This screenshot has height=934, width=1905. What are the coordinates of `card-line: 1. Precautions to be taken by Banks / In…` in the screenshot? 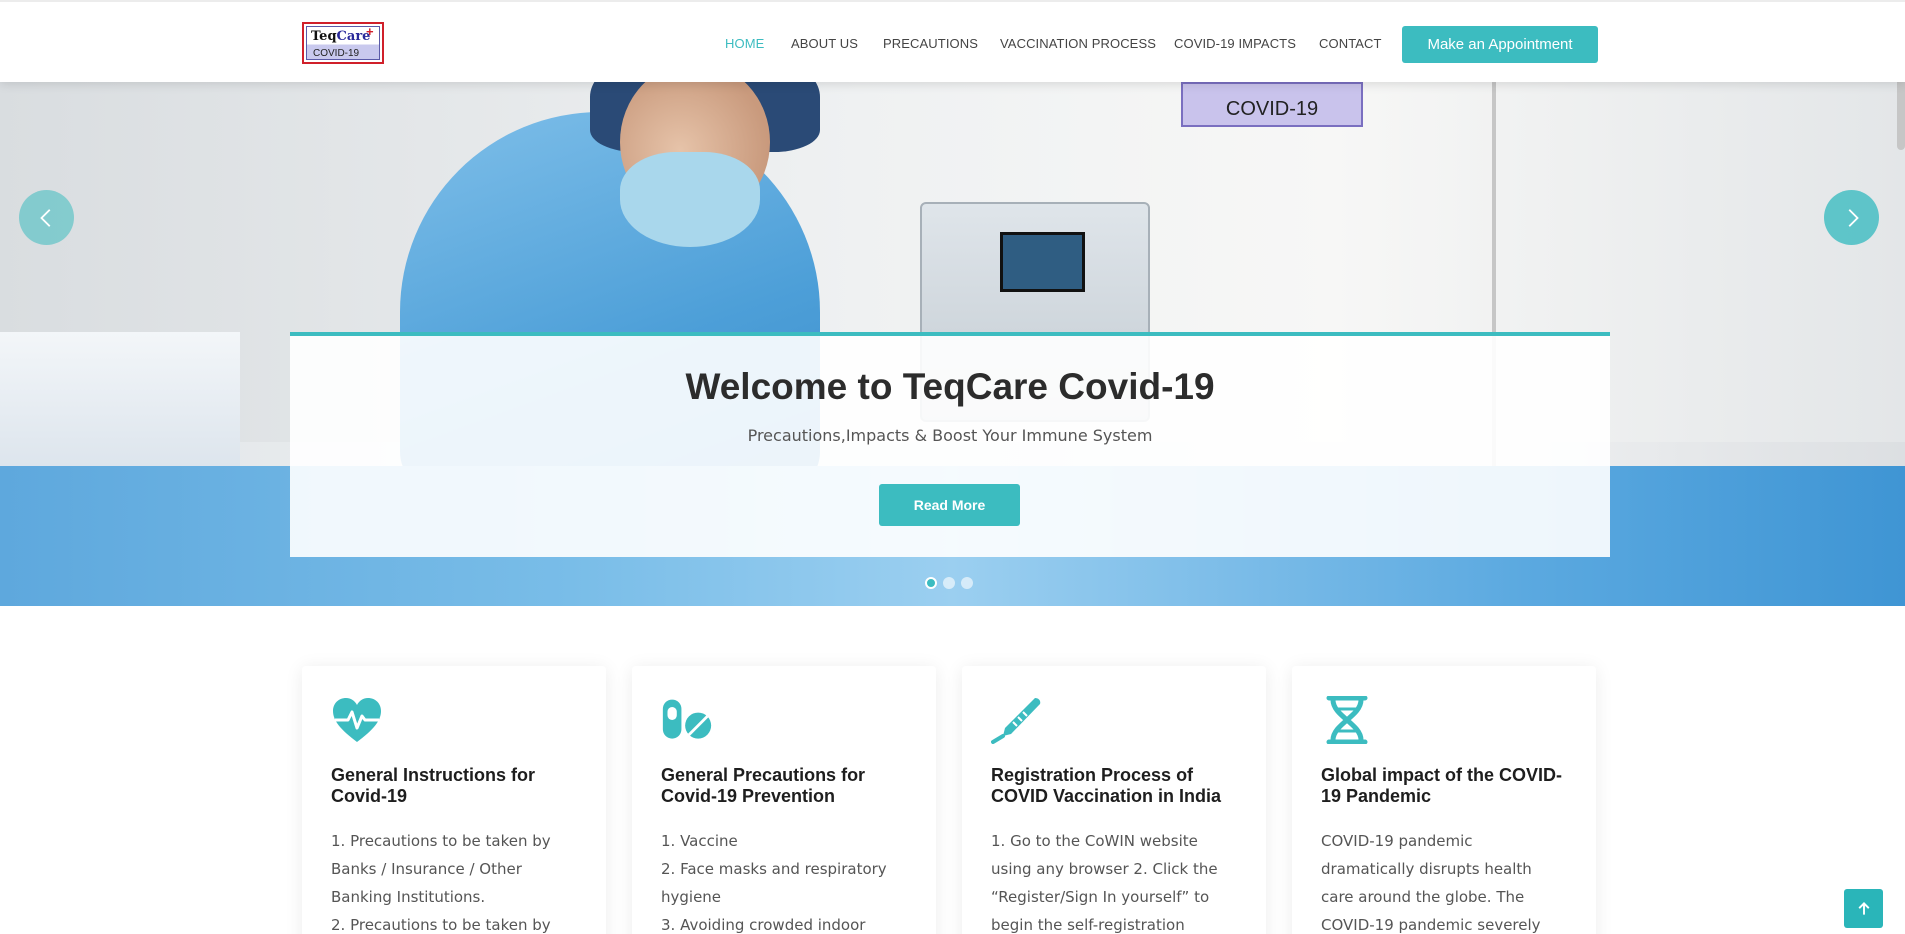 It's located at (441, 869).